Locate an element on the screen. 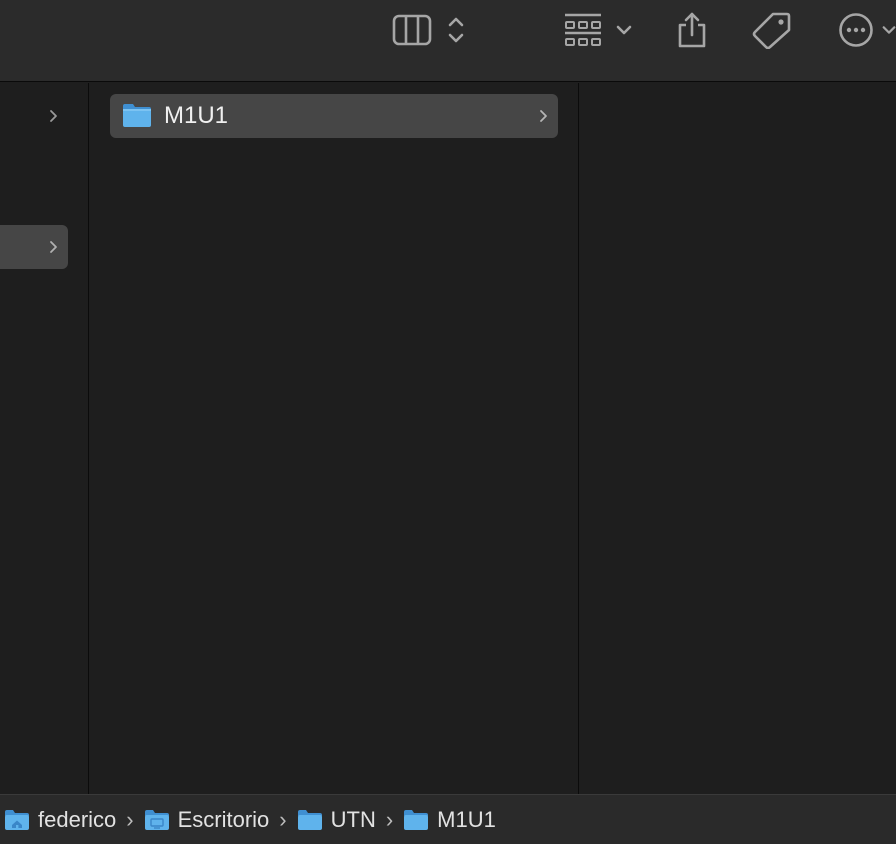  path-crumb-m1u1: M1U1 is located at coordinates (449, 820).